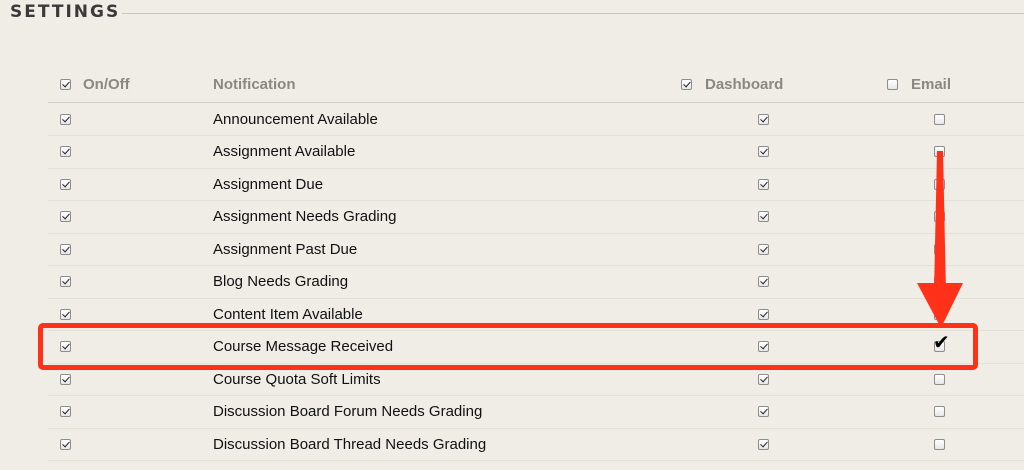 The image size is (1024, 470). What do you see at coordinates (940, 222) in the screenshot?
I see `arrow-shaft` at bounding box center [940, 222].